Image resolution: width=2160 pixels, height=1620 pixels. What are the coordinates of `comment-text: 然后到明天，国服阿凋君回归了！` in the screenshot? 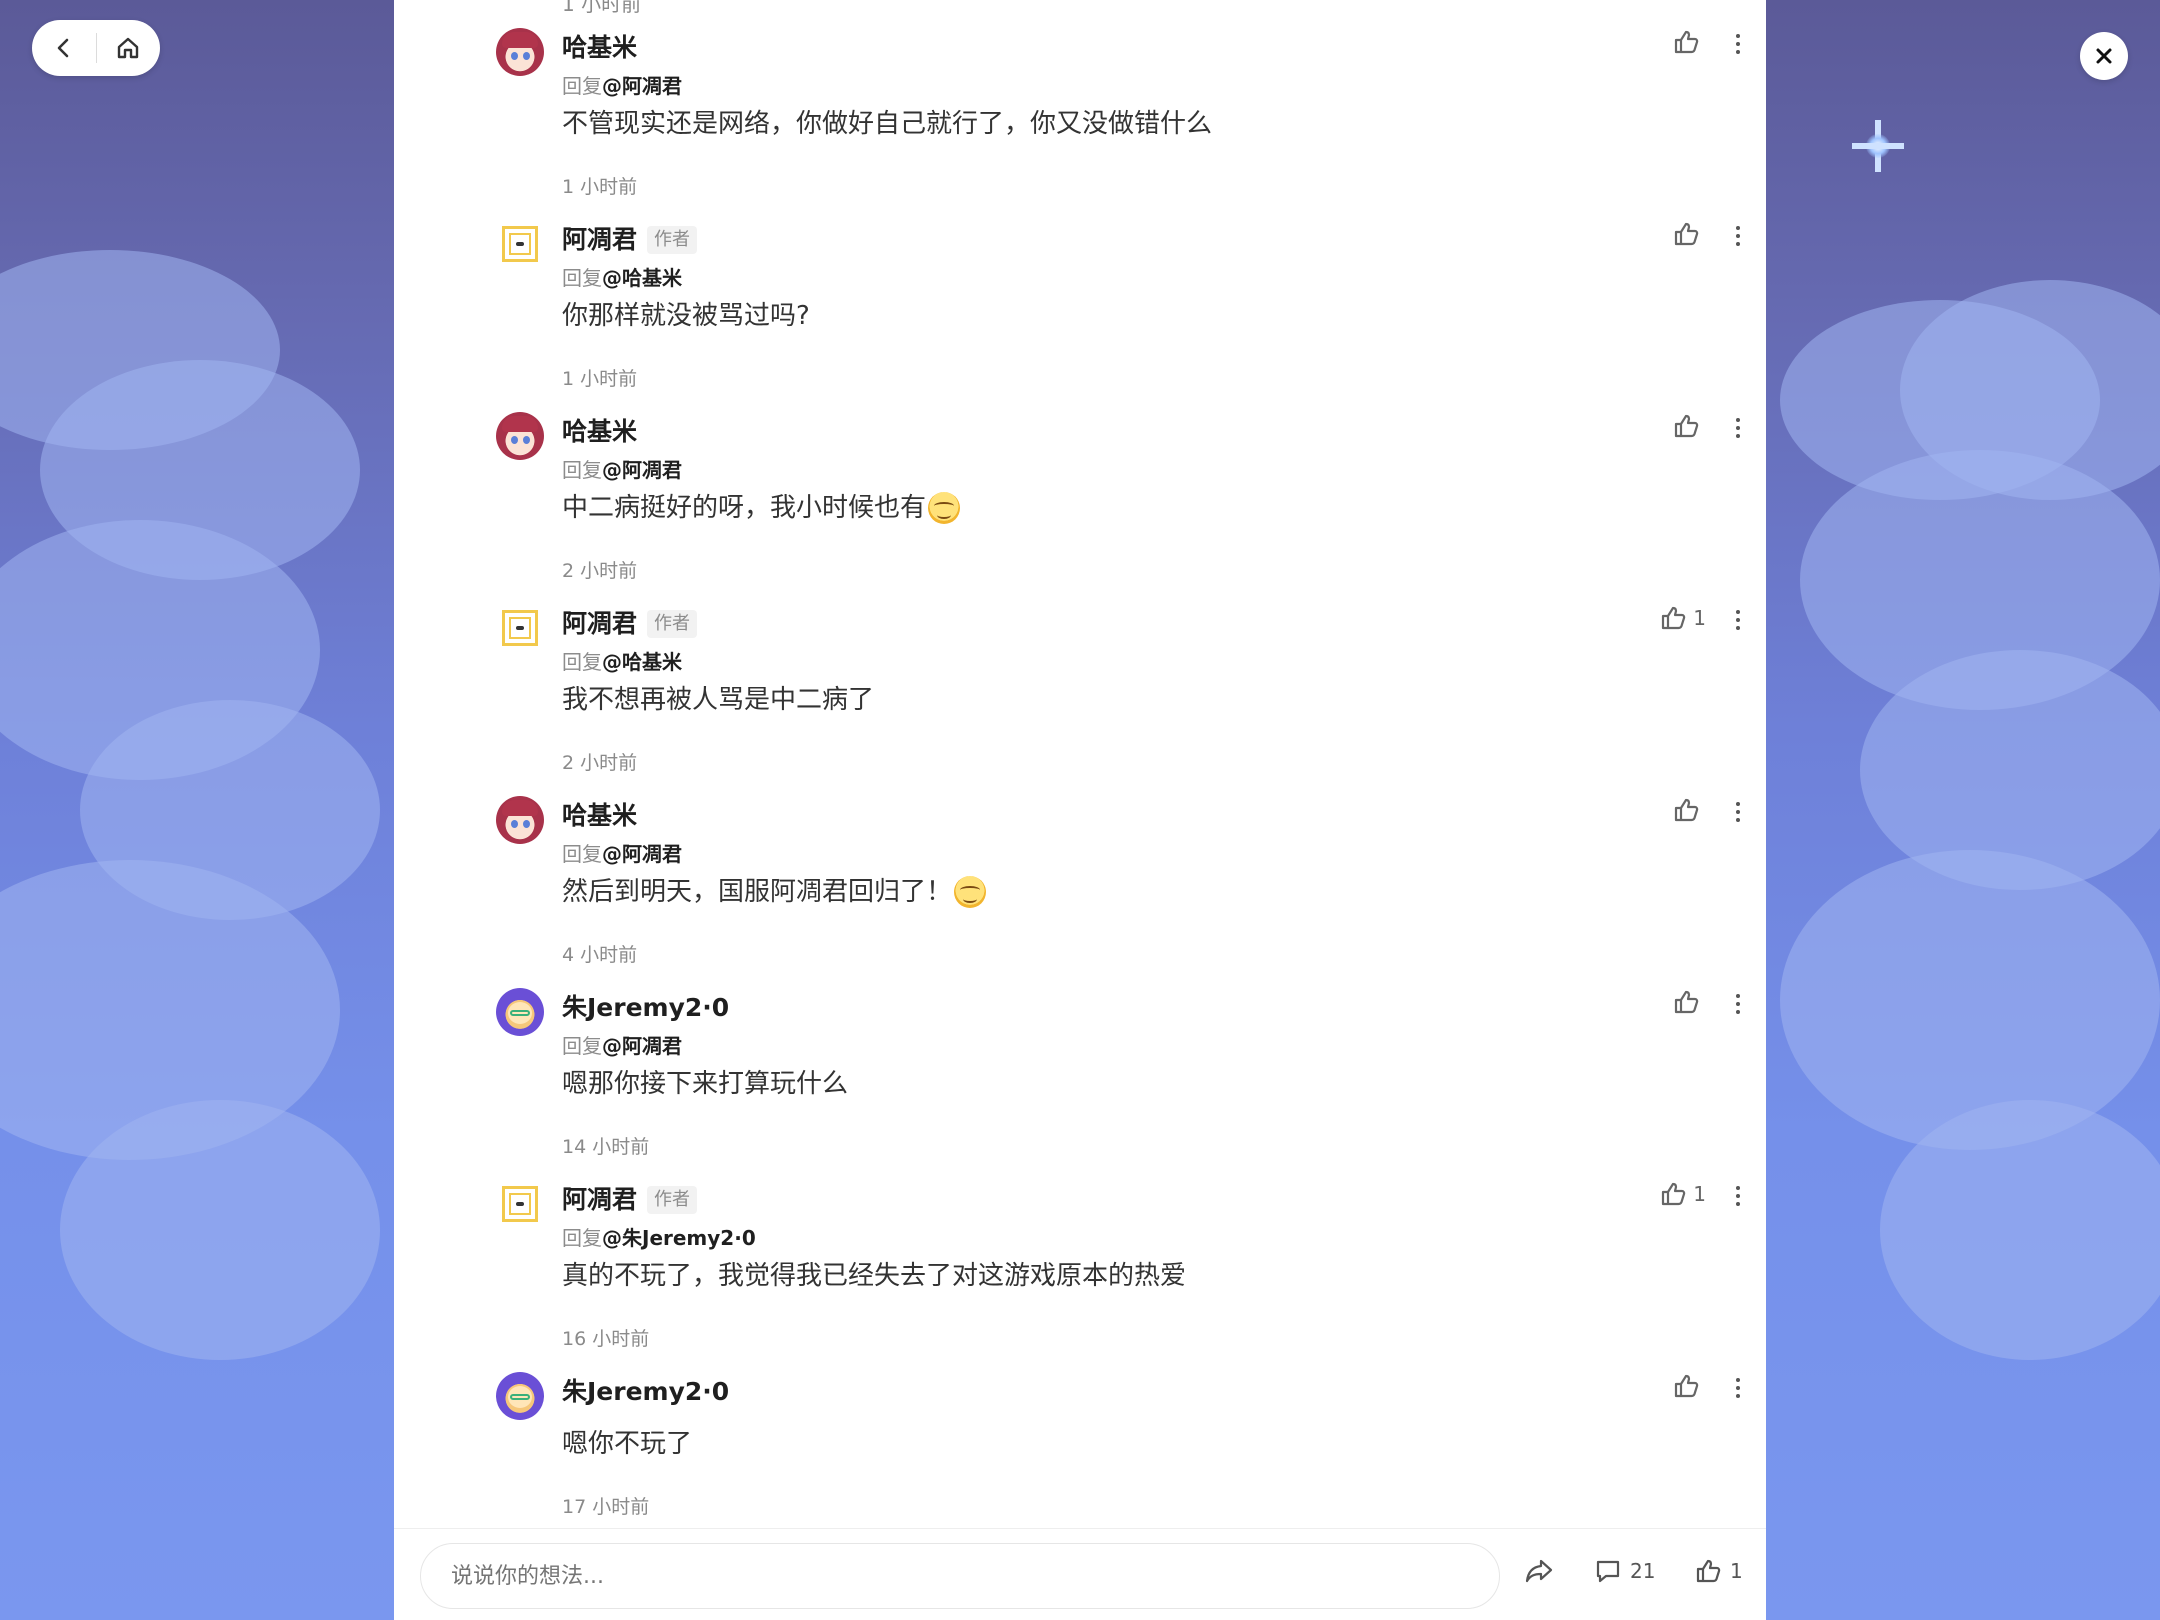 It's located at (774, 892).